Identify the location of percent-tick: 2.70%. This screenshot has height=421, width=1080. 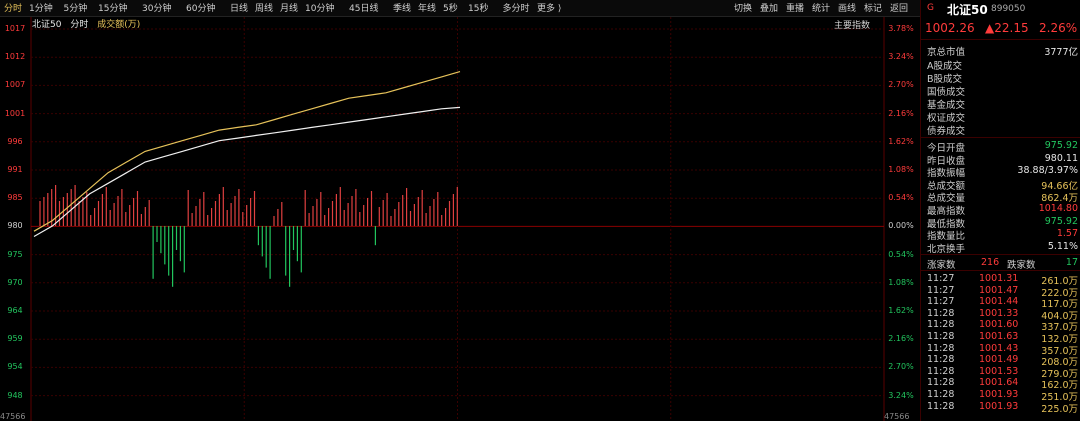
(901, 367).